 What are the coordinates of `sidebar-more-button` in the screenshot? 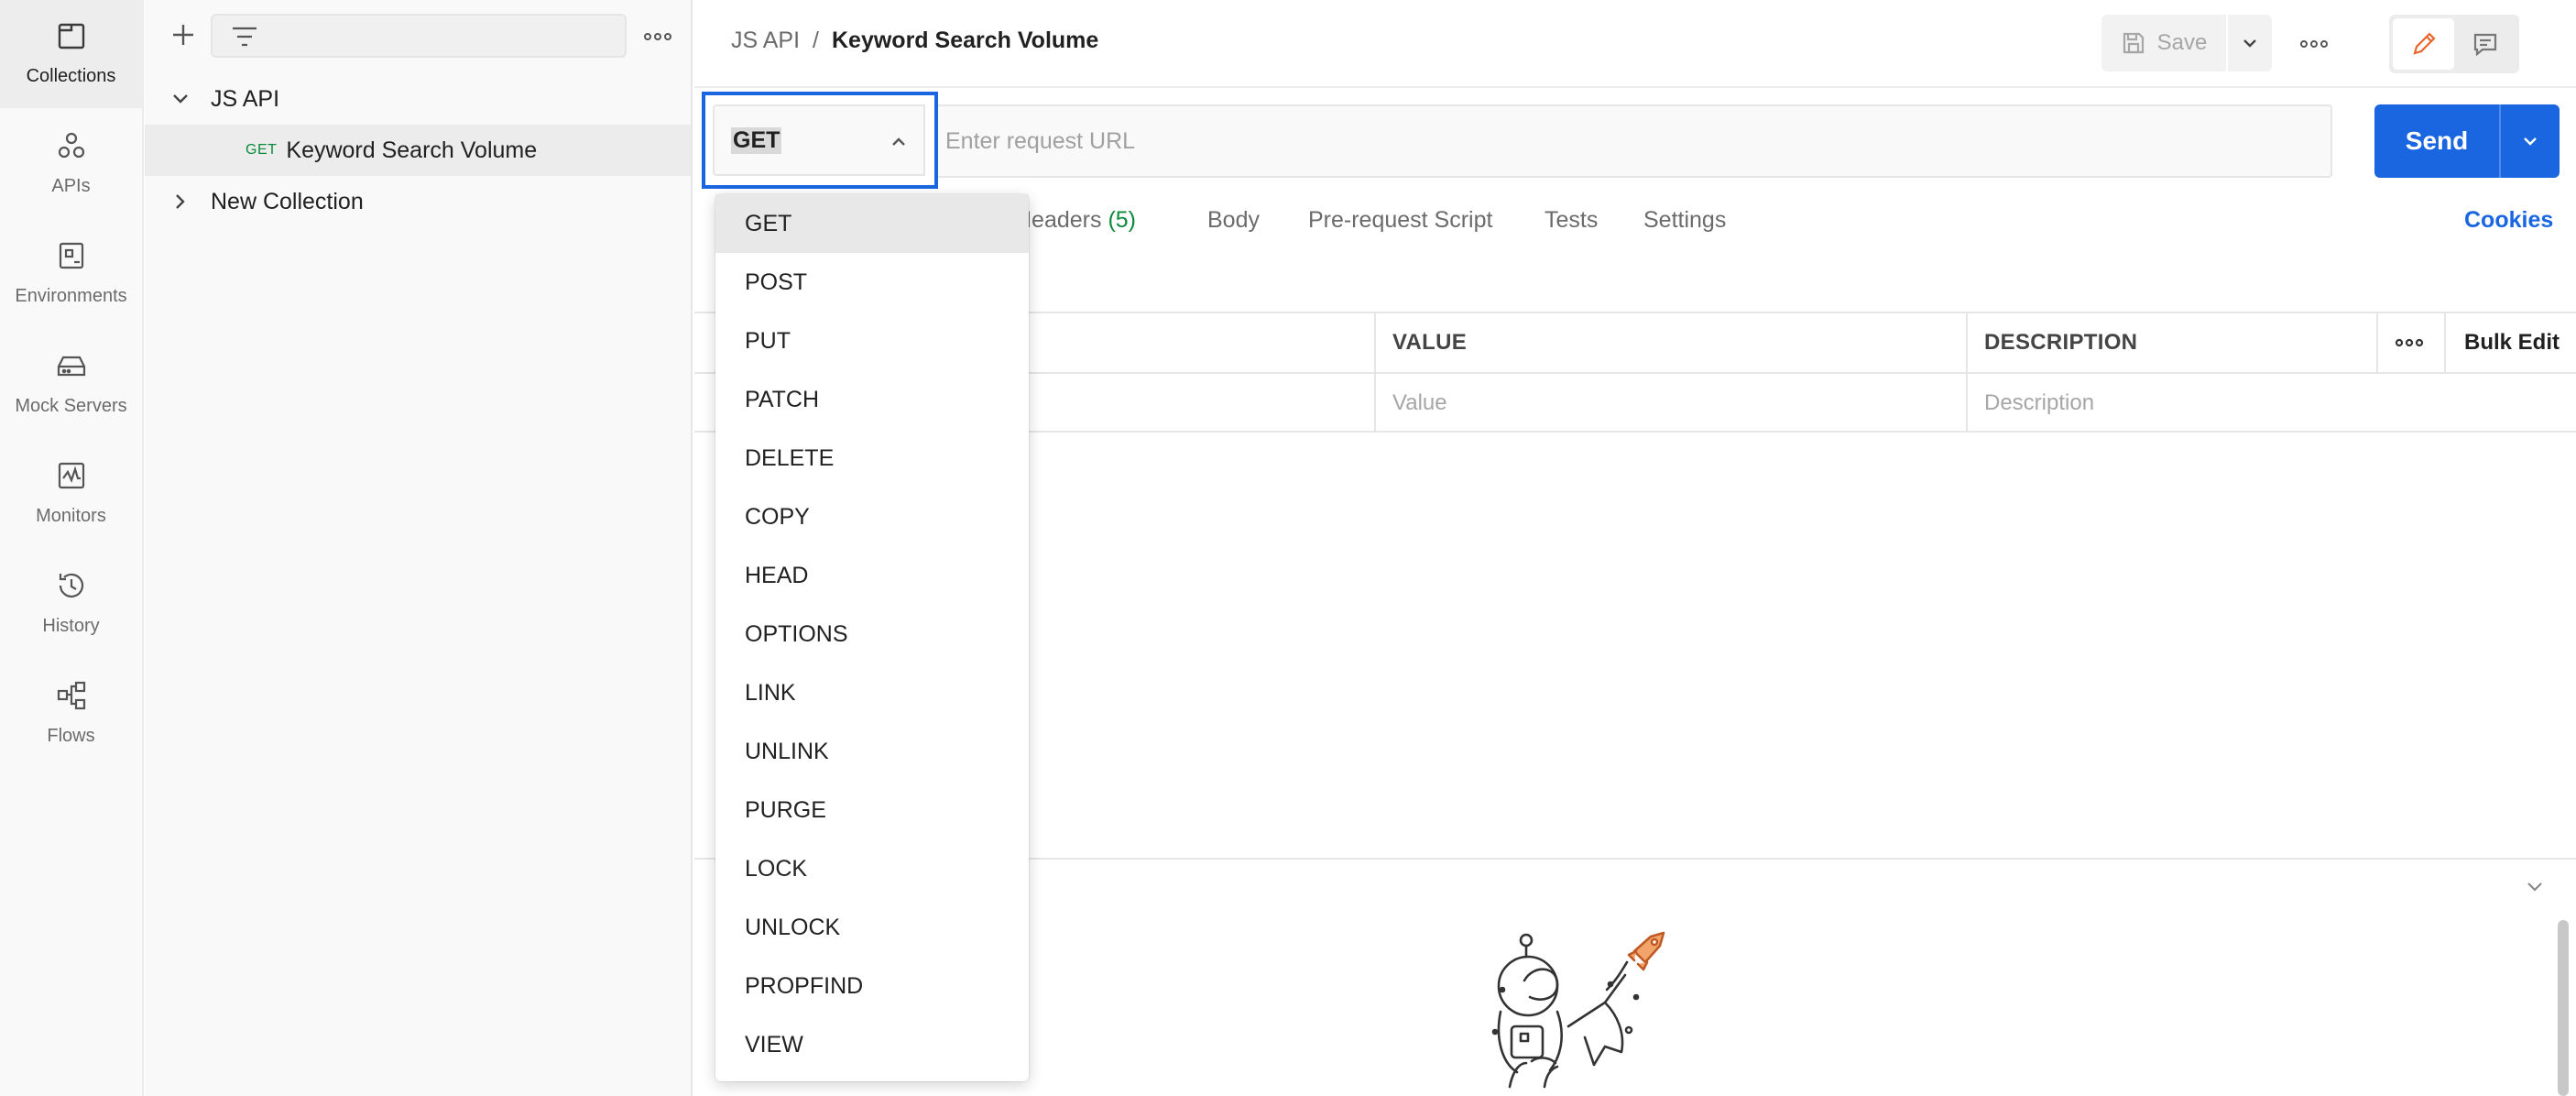 It's located at (658, 36).